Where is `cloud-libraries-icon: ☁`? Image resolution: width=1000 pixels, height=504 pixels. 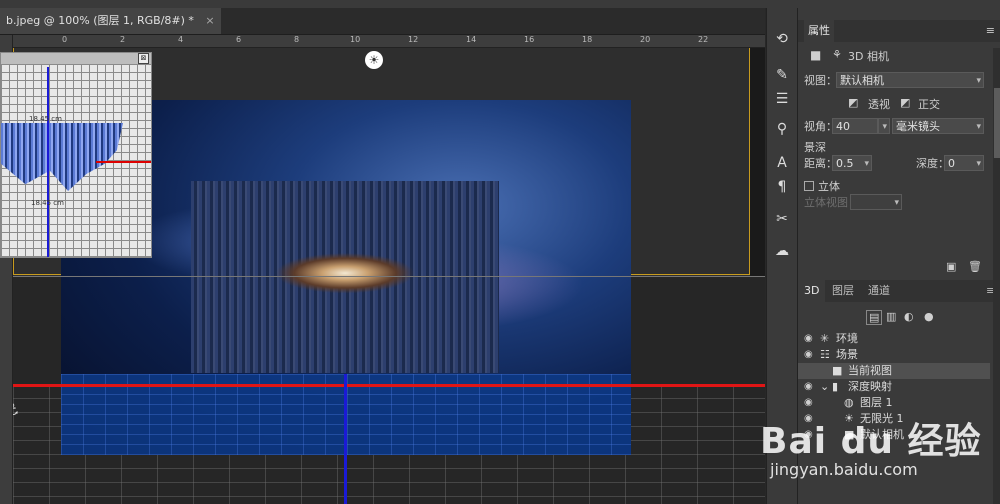 cloud-libraries-icon: ☁ is located at coordinates (782, 251).